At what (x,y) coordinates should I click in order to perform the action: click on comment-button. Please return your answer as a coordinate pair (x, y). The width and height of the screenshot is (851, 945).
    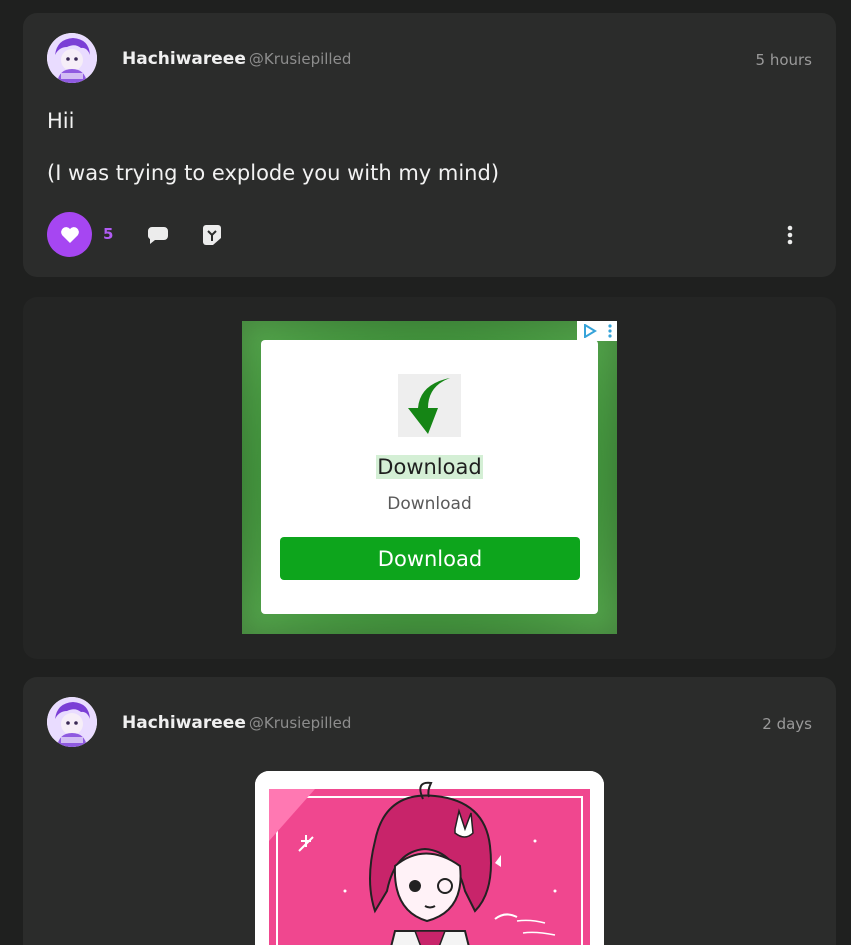
    Looking at the image, I should click on (158, 235).